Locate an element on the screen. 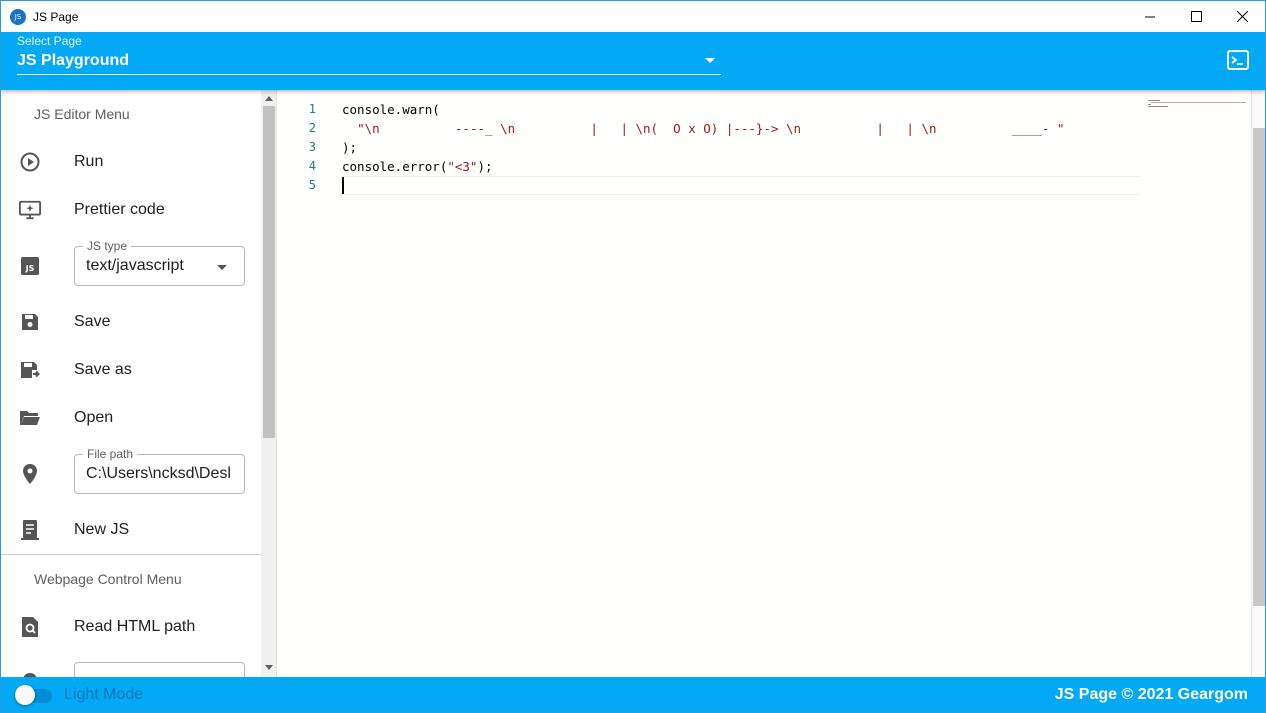 The height and width of the screenshot is (713, 1266). close-icon is located at coordinates (1242, 16).